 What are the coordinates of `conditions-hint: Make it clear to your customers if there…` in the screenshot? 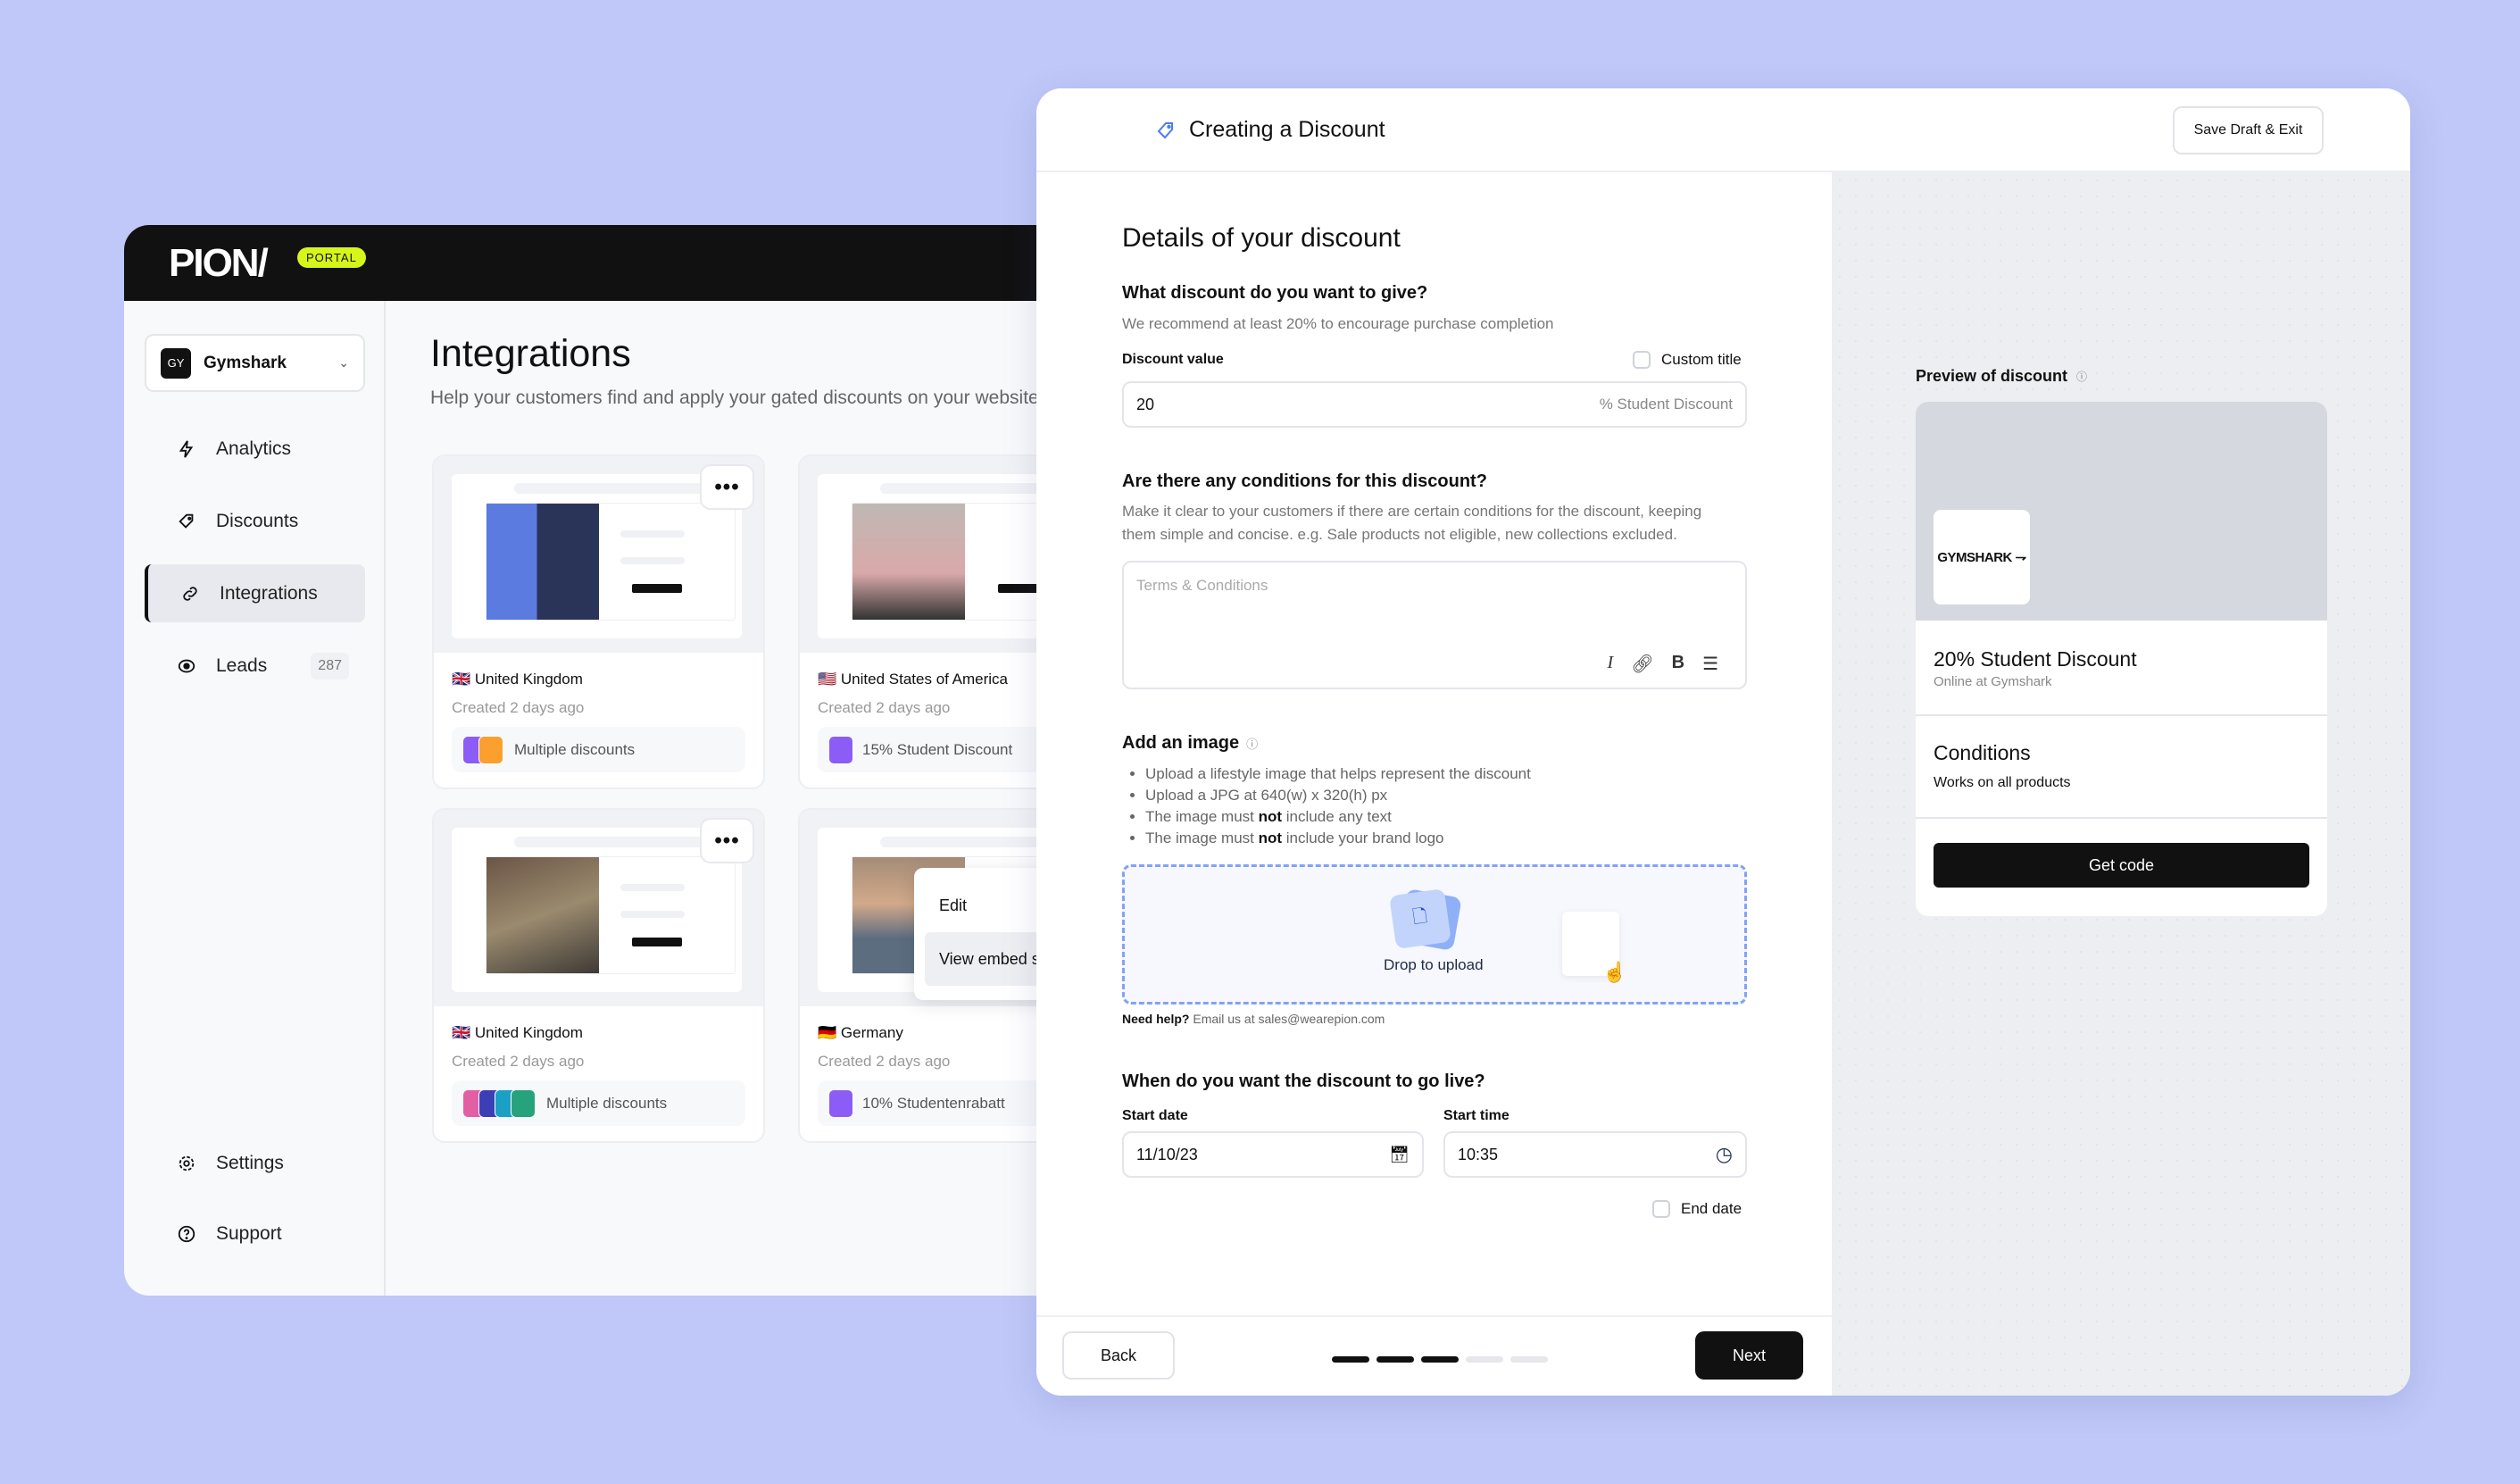 It's located at (1412, 523).